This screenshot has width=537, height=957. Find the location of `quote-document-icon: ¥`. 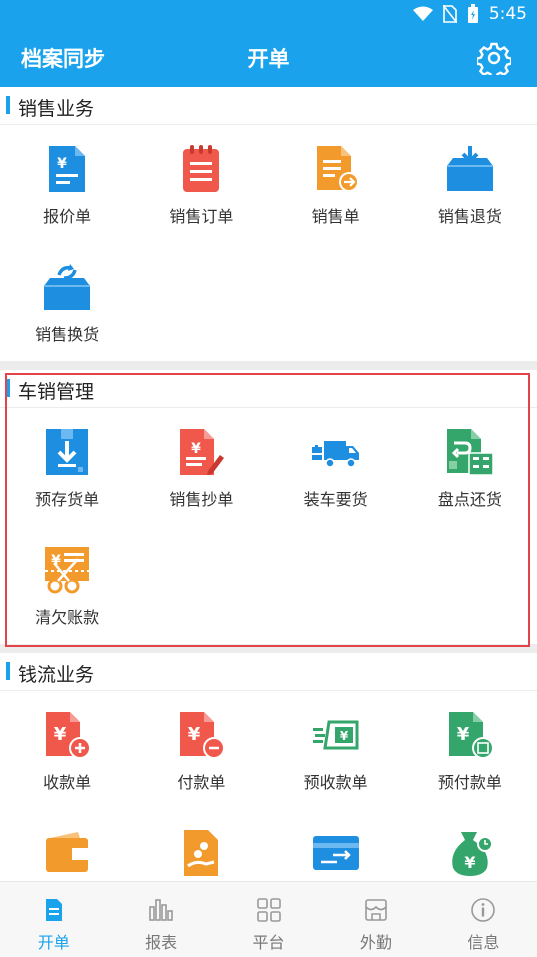

quote-document-icon: ¥ is located at coordinates (67, 169).